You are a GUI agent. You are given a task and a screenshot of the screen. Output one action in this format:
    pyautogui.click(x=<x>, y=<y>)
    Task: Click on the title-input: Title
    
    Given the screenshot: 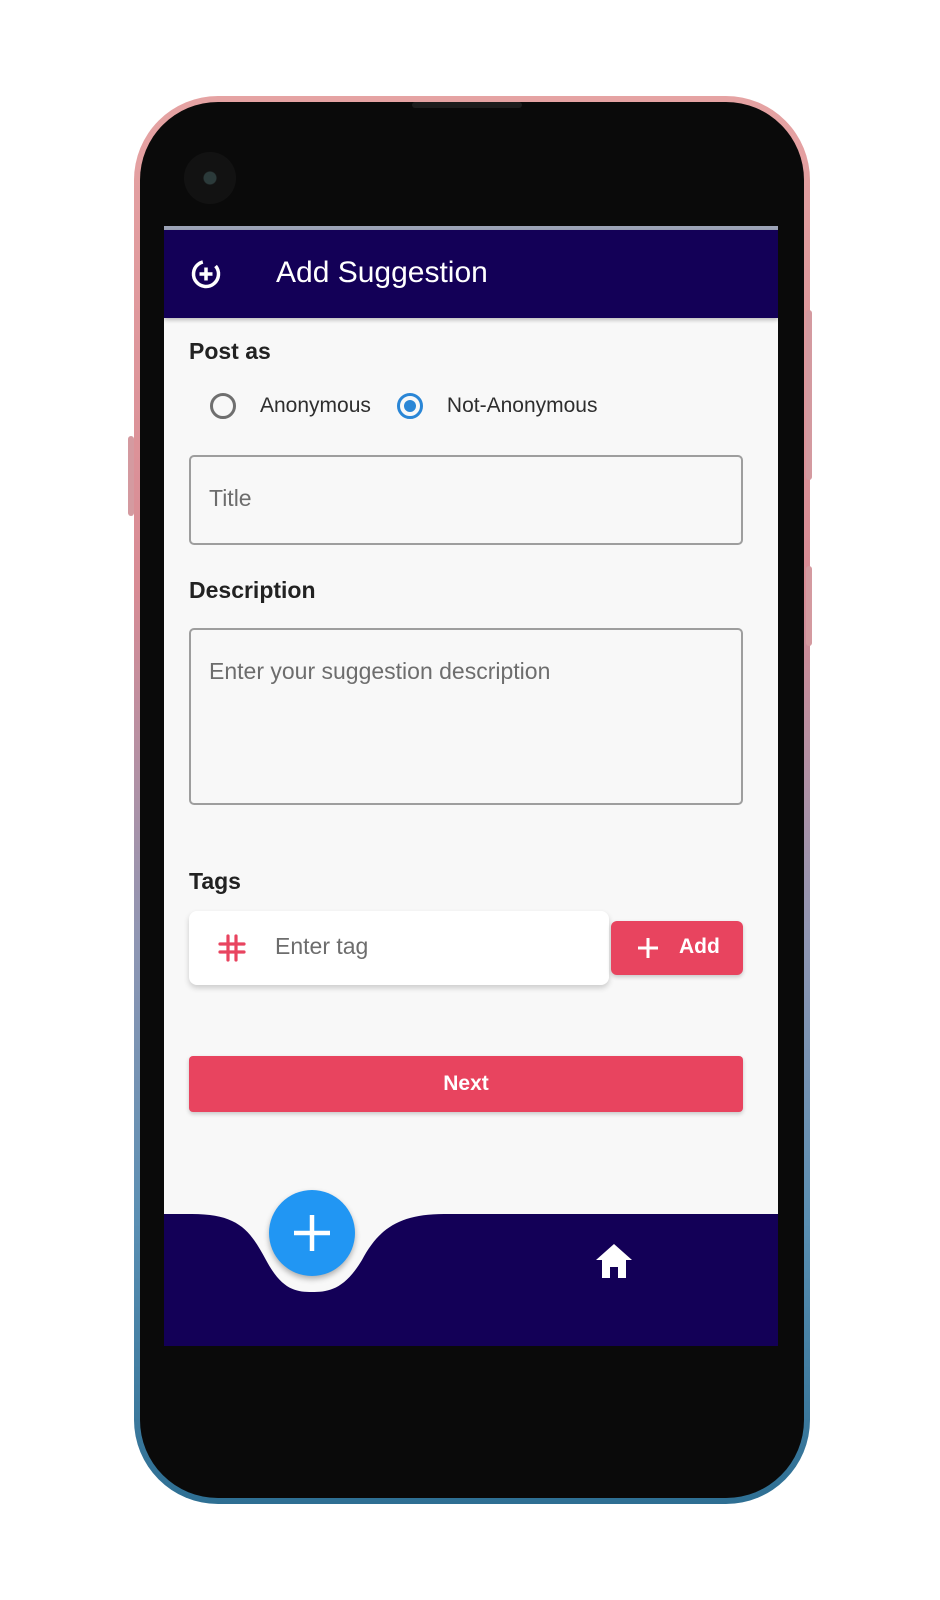 What is the action you would take?
    pyautogui.click(x=466, y=500)
    